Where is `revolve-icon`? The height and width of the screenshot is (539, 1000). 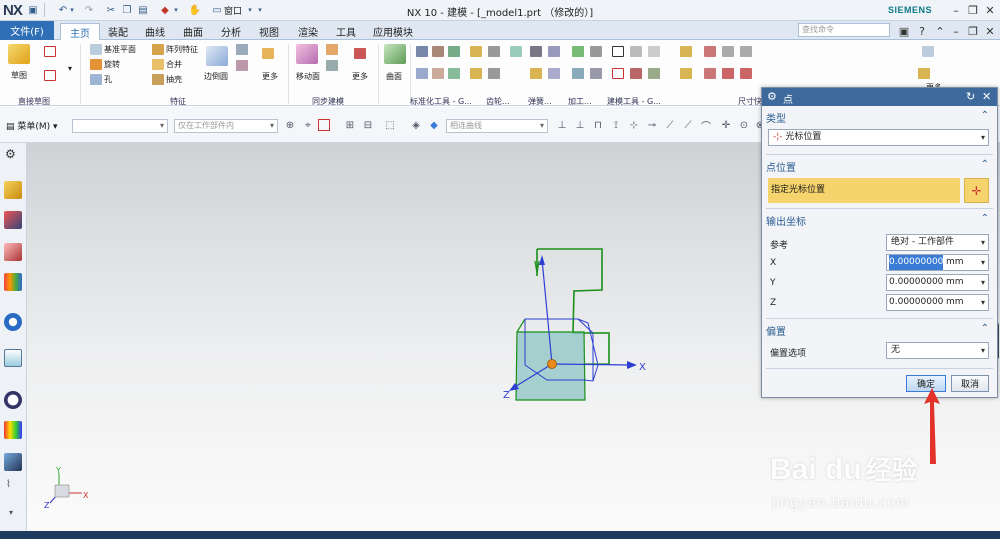
revolve-icon is located at coordinates (96, 64).